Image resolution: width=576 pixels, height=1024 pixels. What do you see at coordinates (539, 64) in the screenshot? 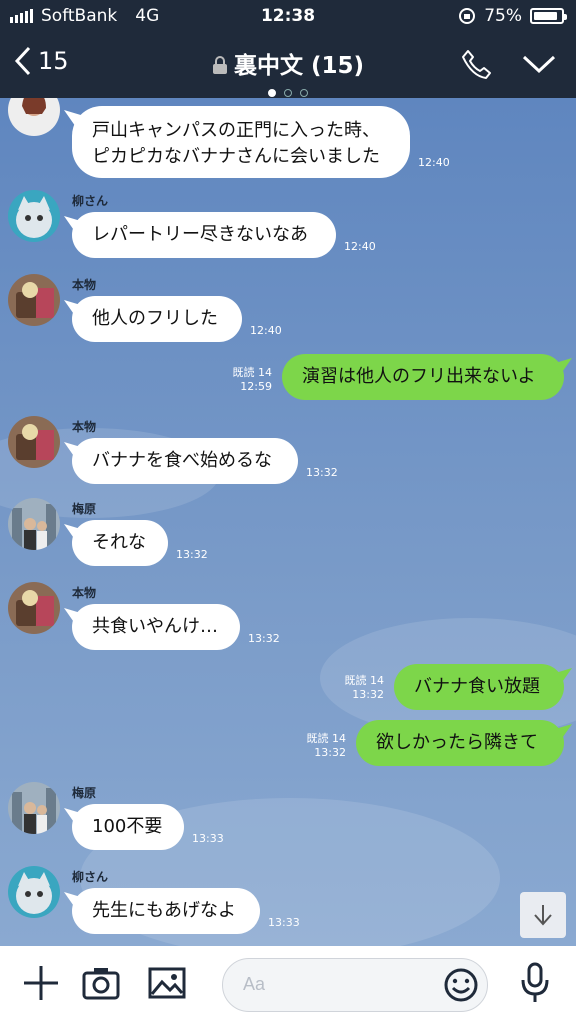
I see `chevron-down-icon` at bounding box center [539, 64].